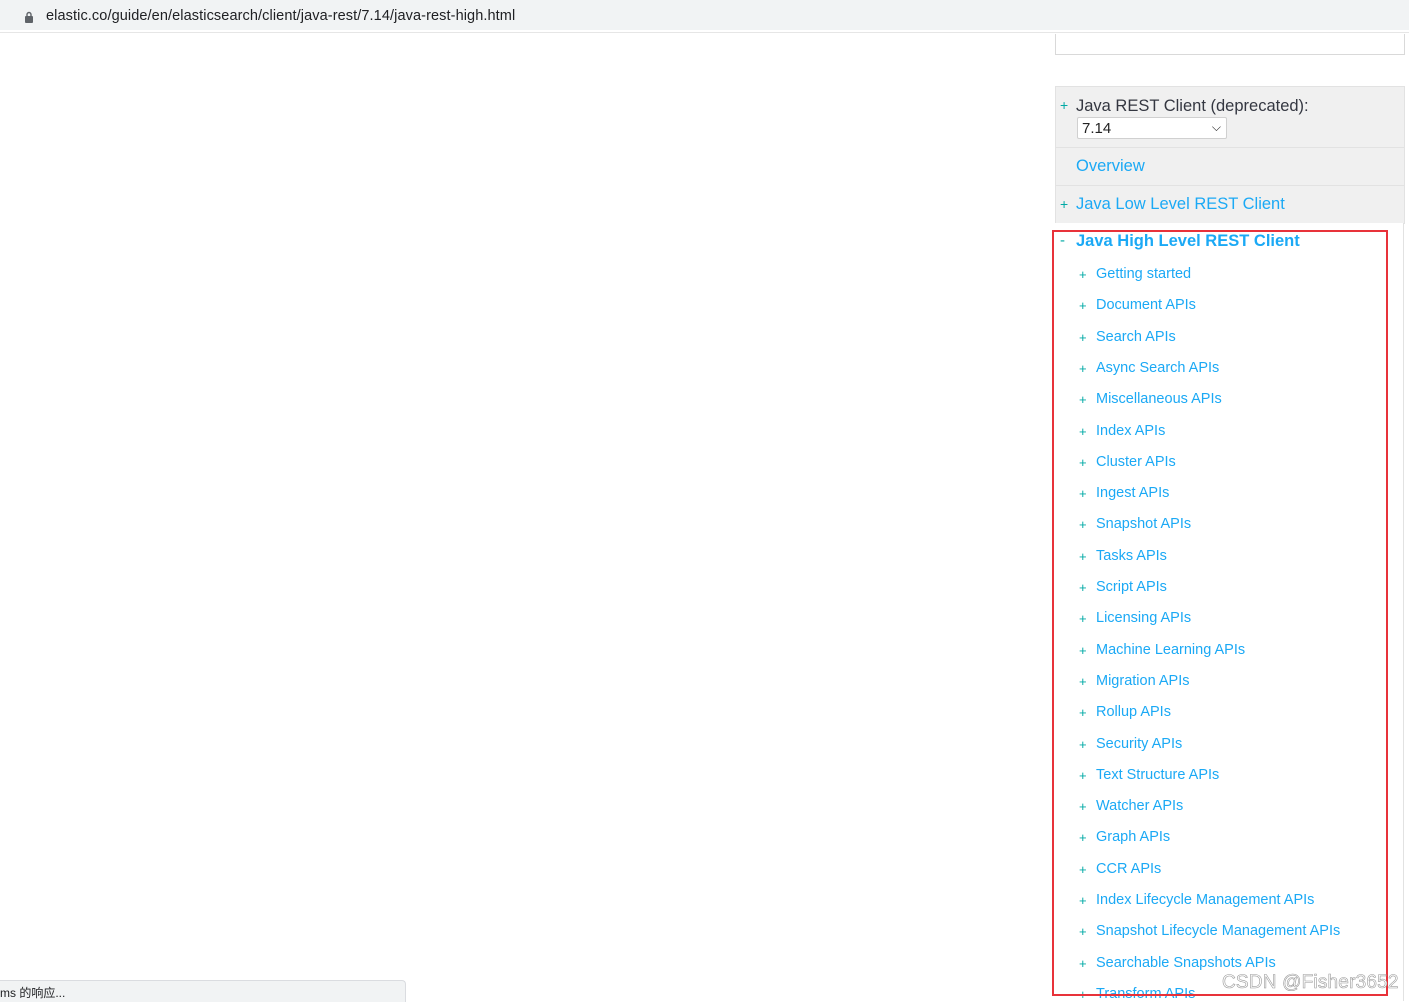  Describe the element at coordinates (1133, 712) in the screenshot. I see `list-item-label: Rollup APIs` at that location.